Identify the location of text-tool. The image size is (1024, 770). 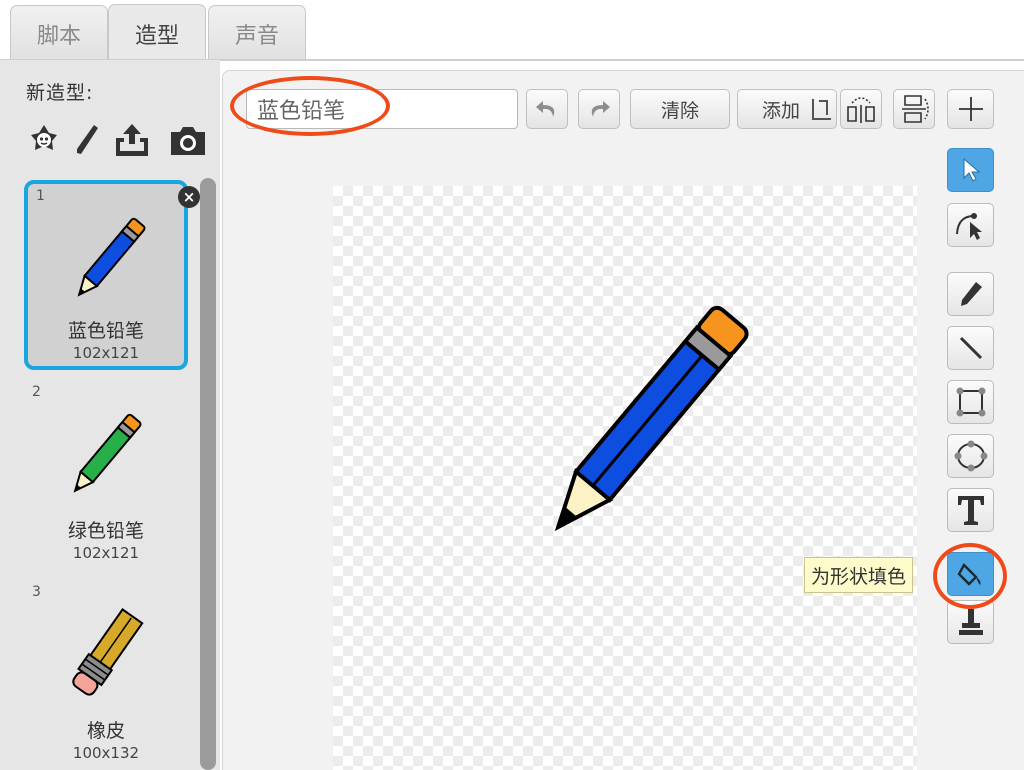
(970, 510).